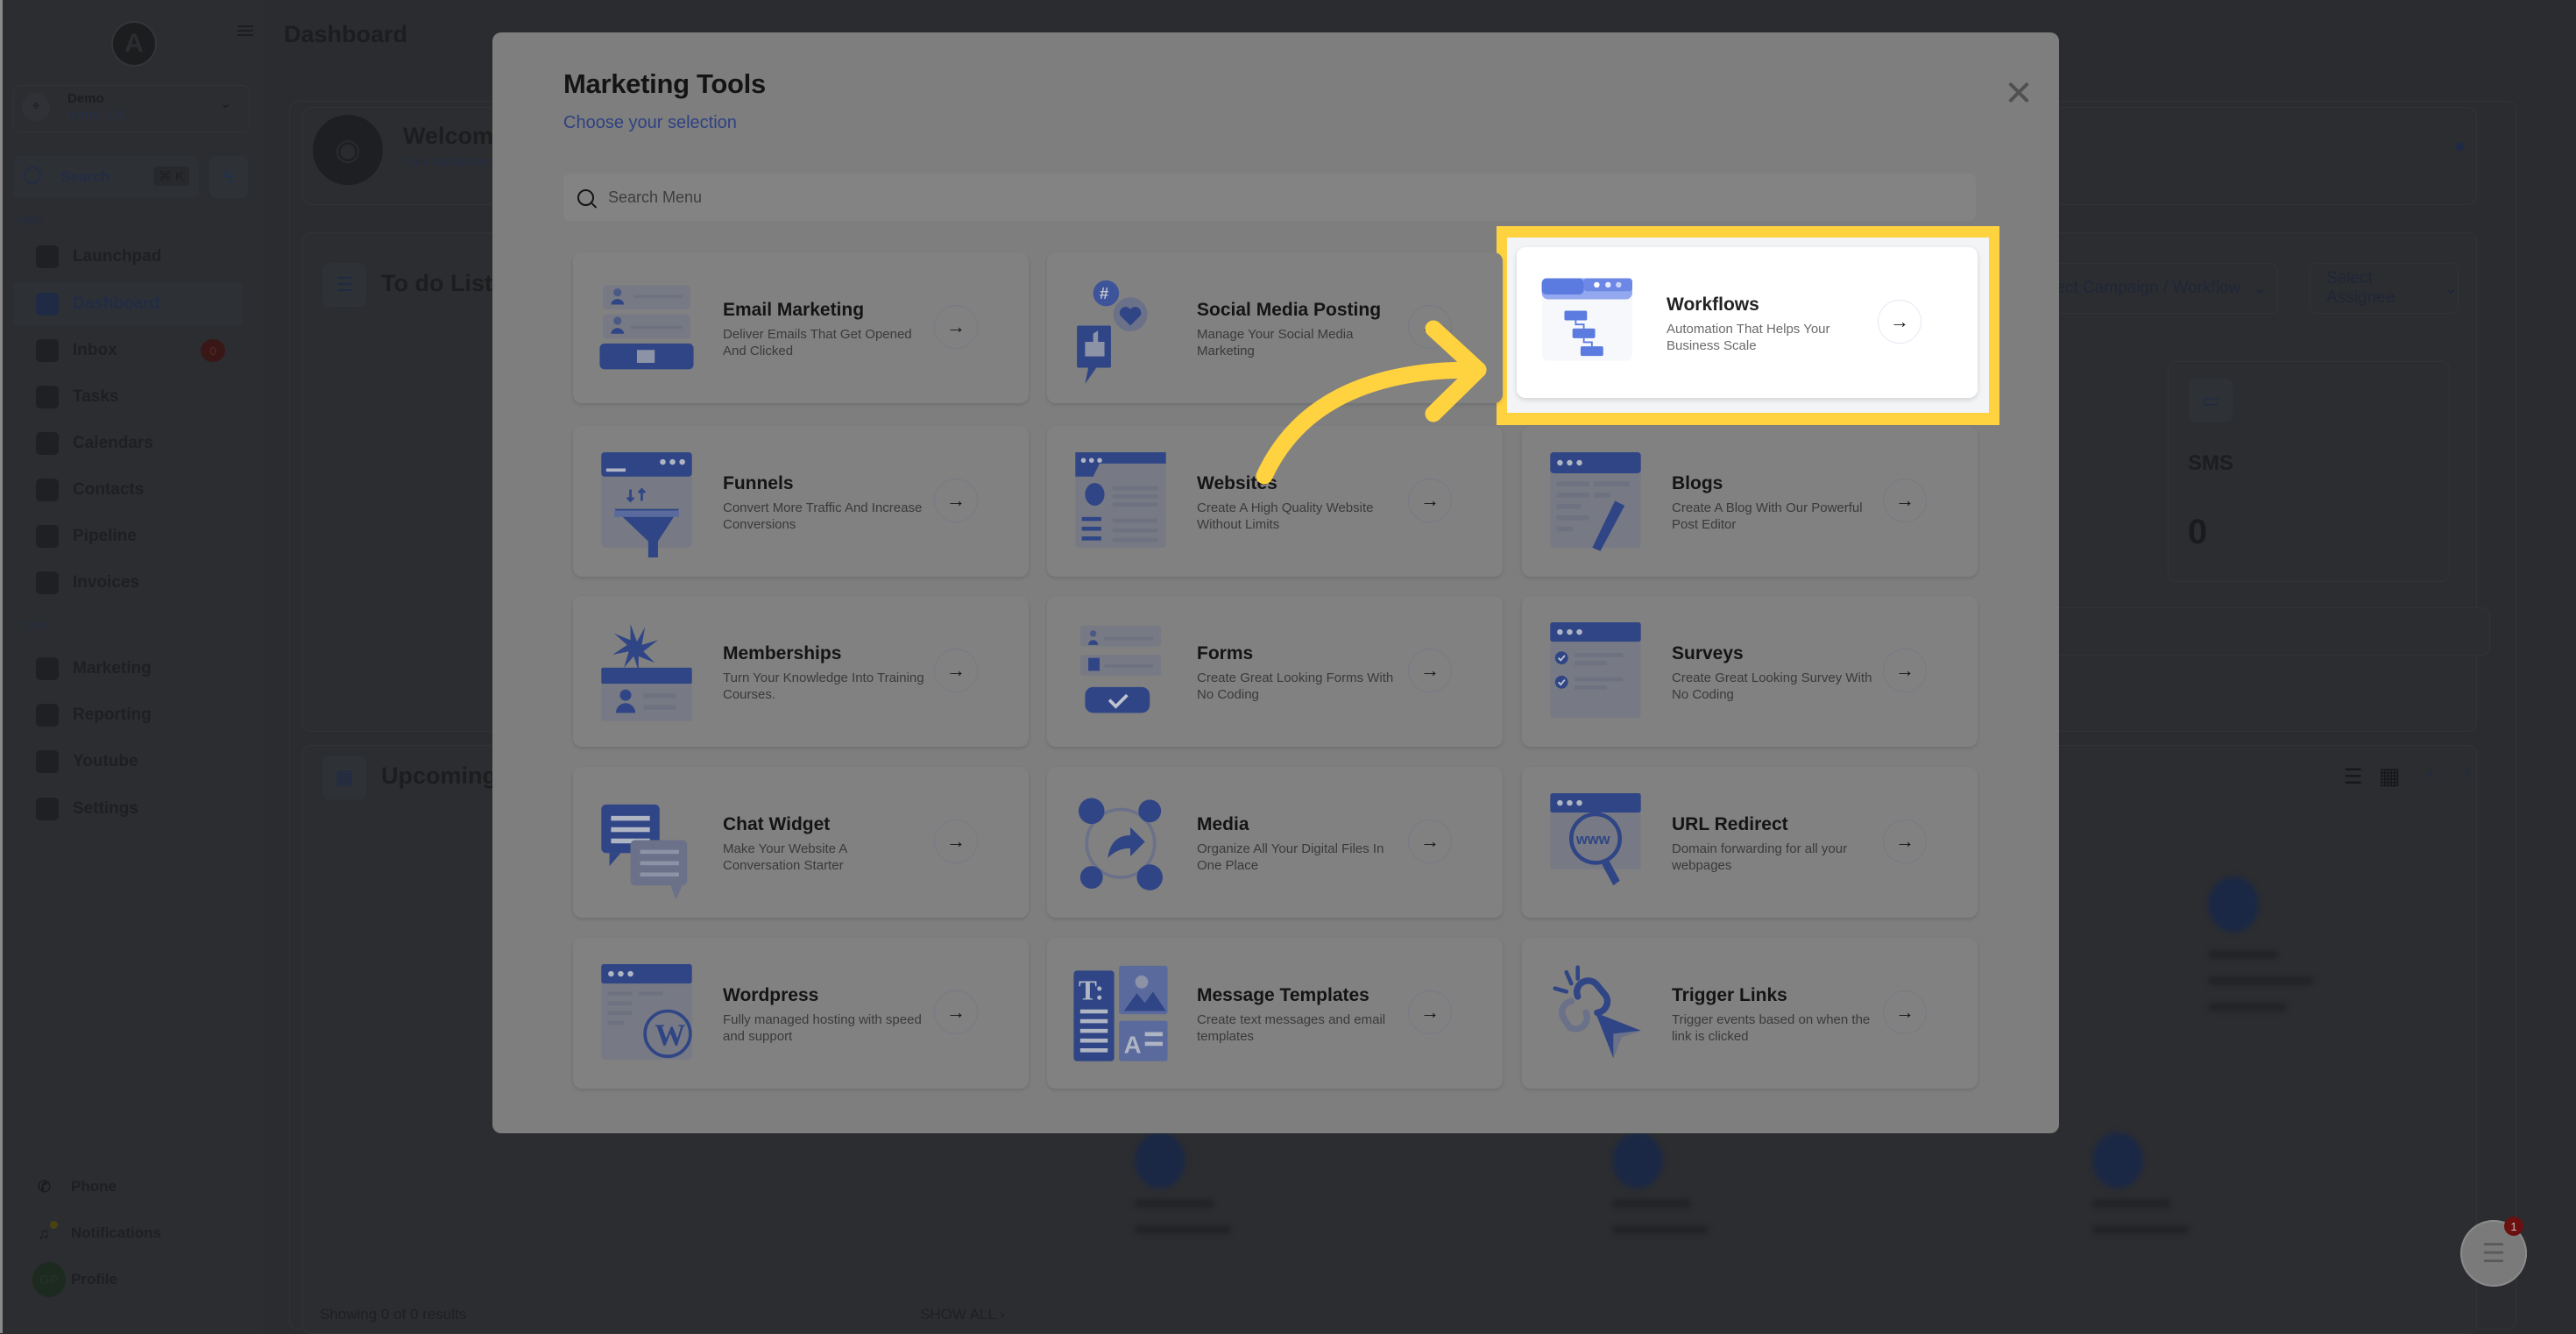  What do you see at coordinates (74, 1279) in the screenshot?
I see `sidebar-profile: GP Profile` at bounding box center [74, 1279].